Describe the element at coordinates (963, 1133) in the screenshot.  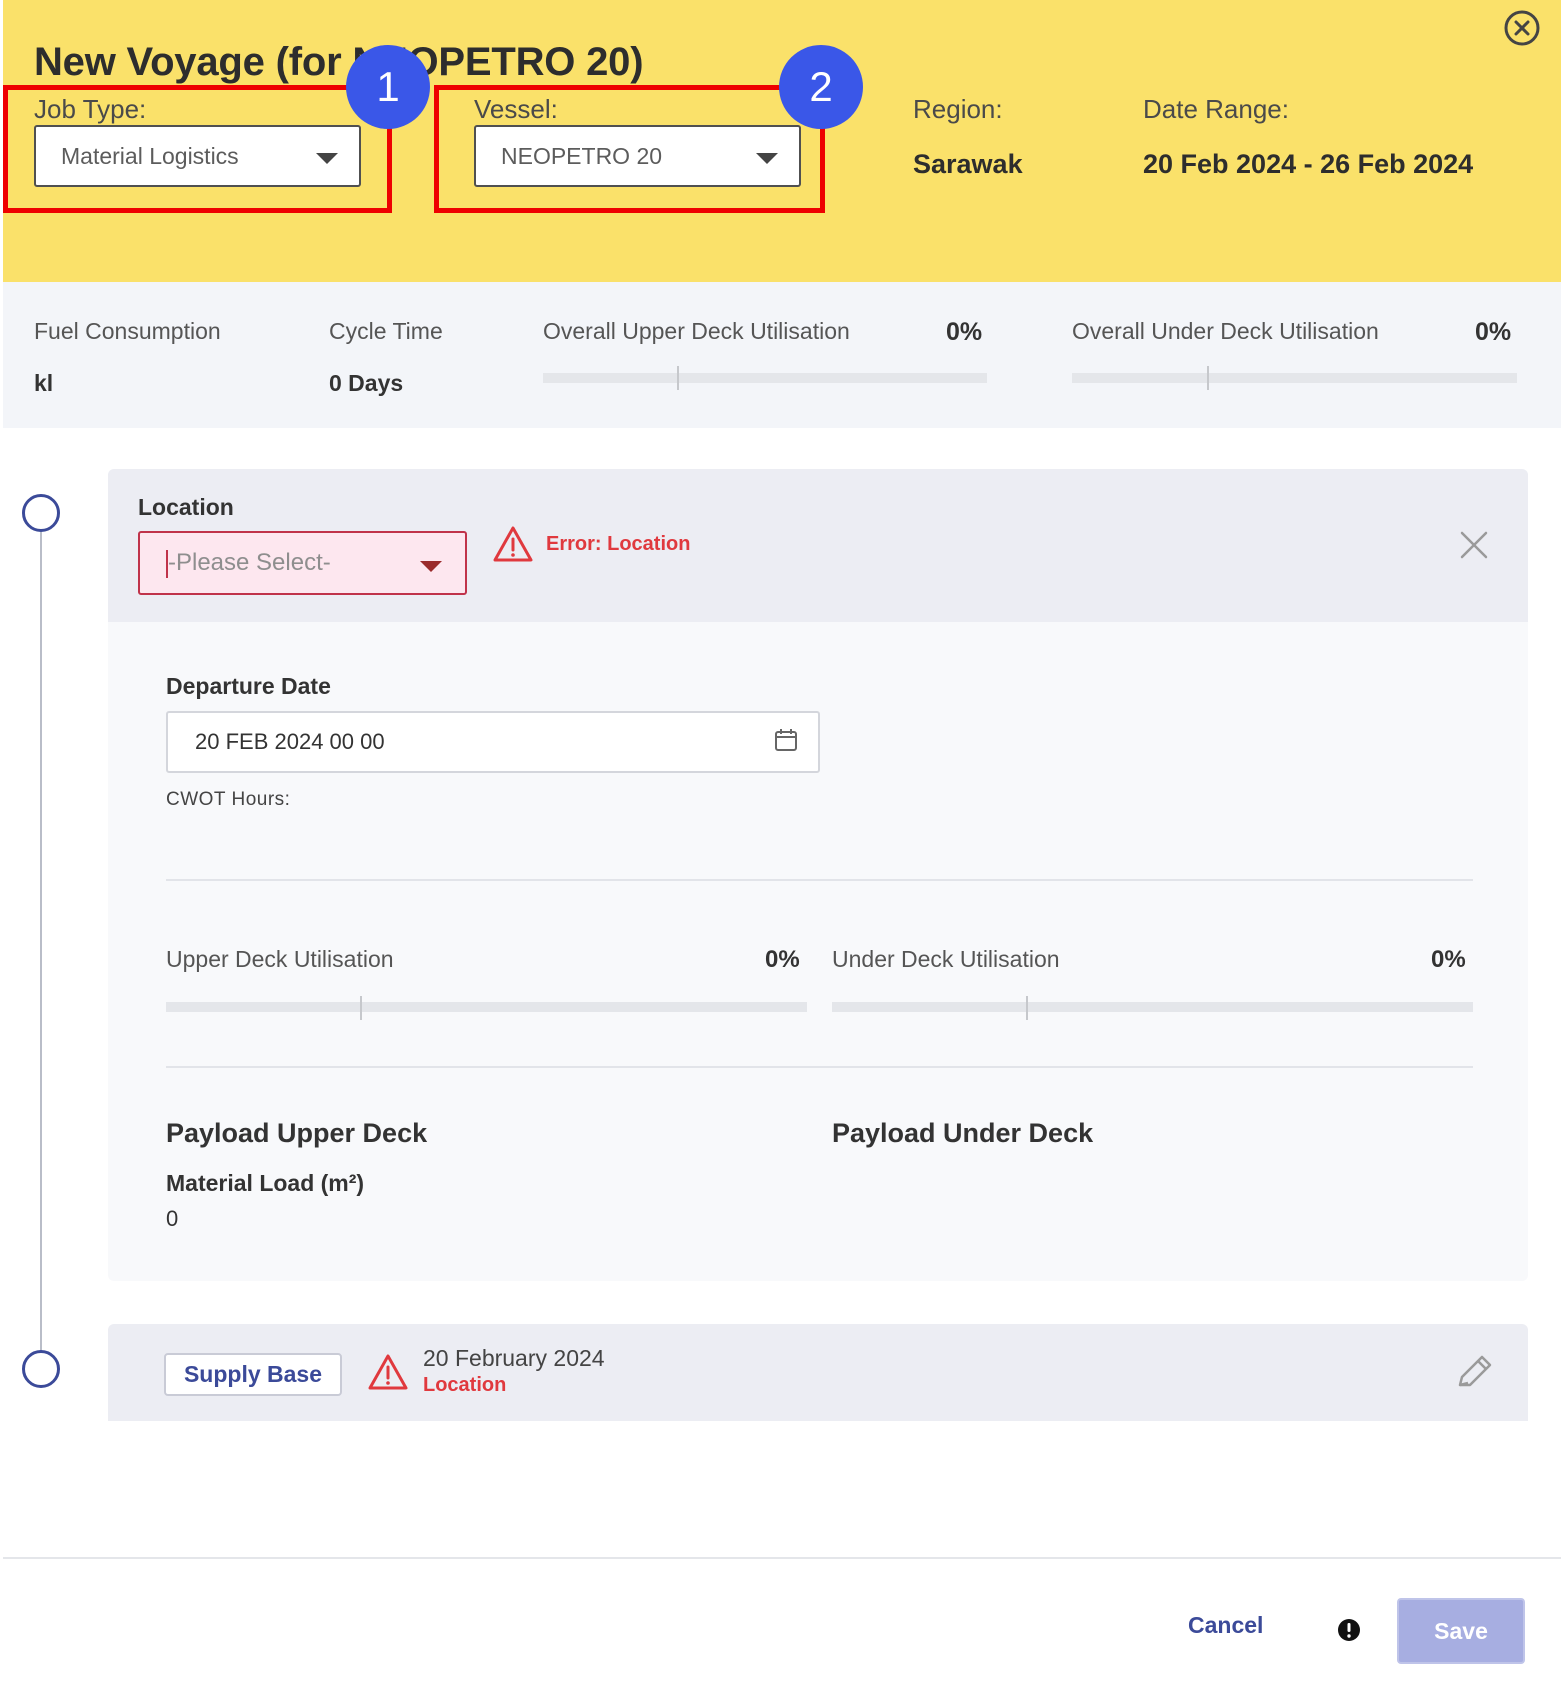
I see `payload-under-deck-title: Payload Under Deck` at that location.